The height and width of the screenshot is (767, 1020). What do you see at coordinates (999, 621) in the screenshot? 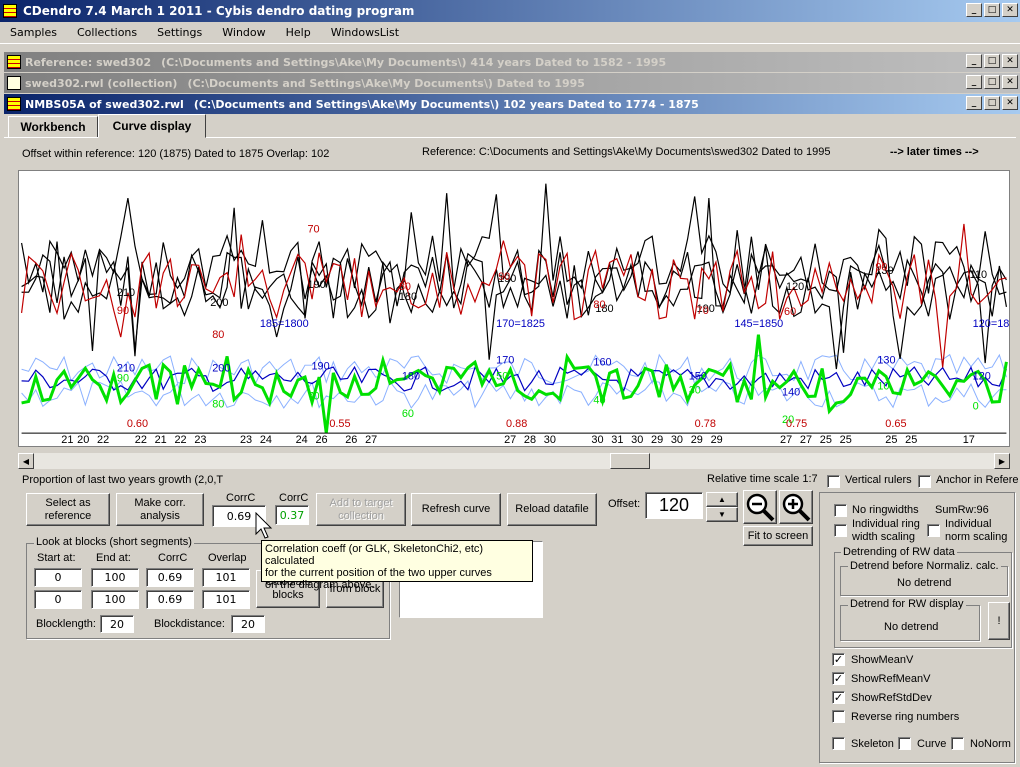
I see `detrend-options-button: !` at bounding box center [999, 621].